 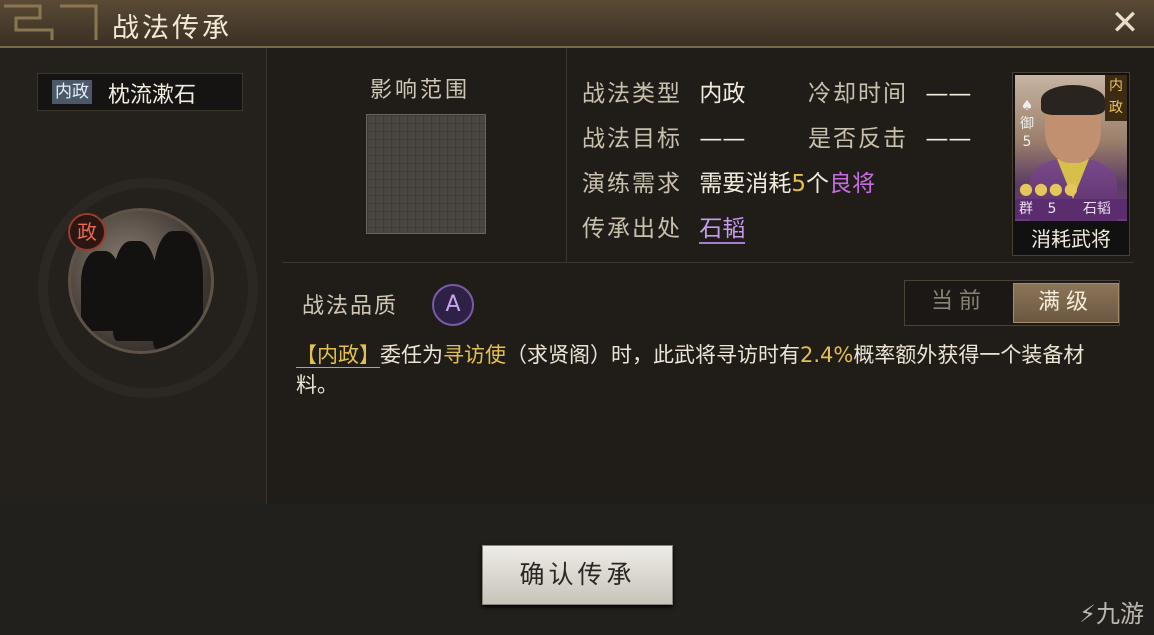 I want to click on counter-label: 是否反击, so click(x=858, y=139).